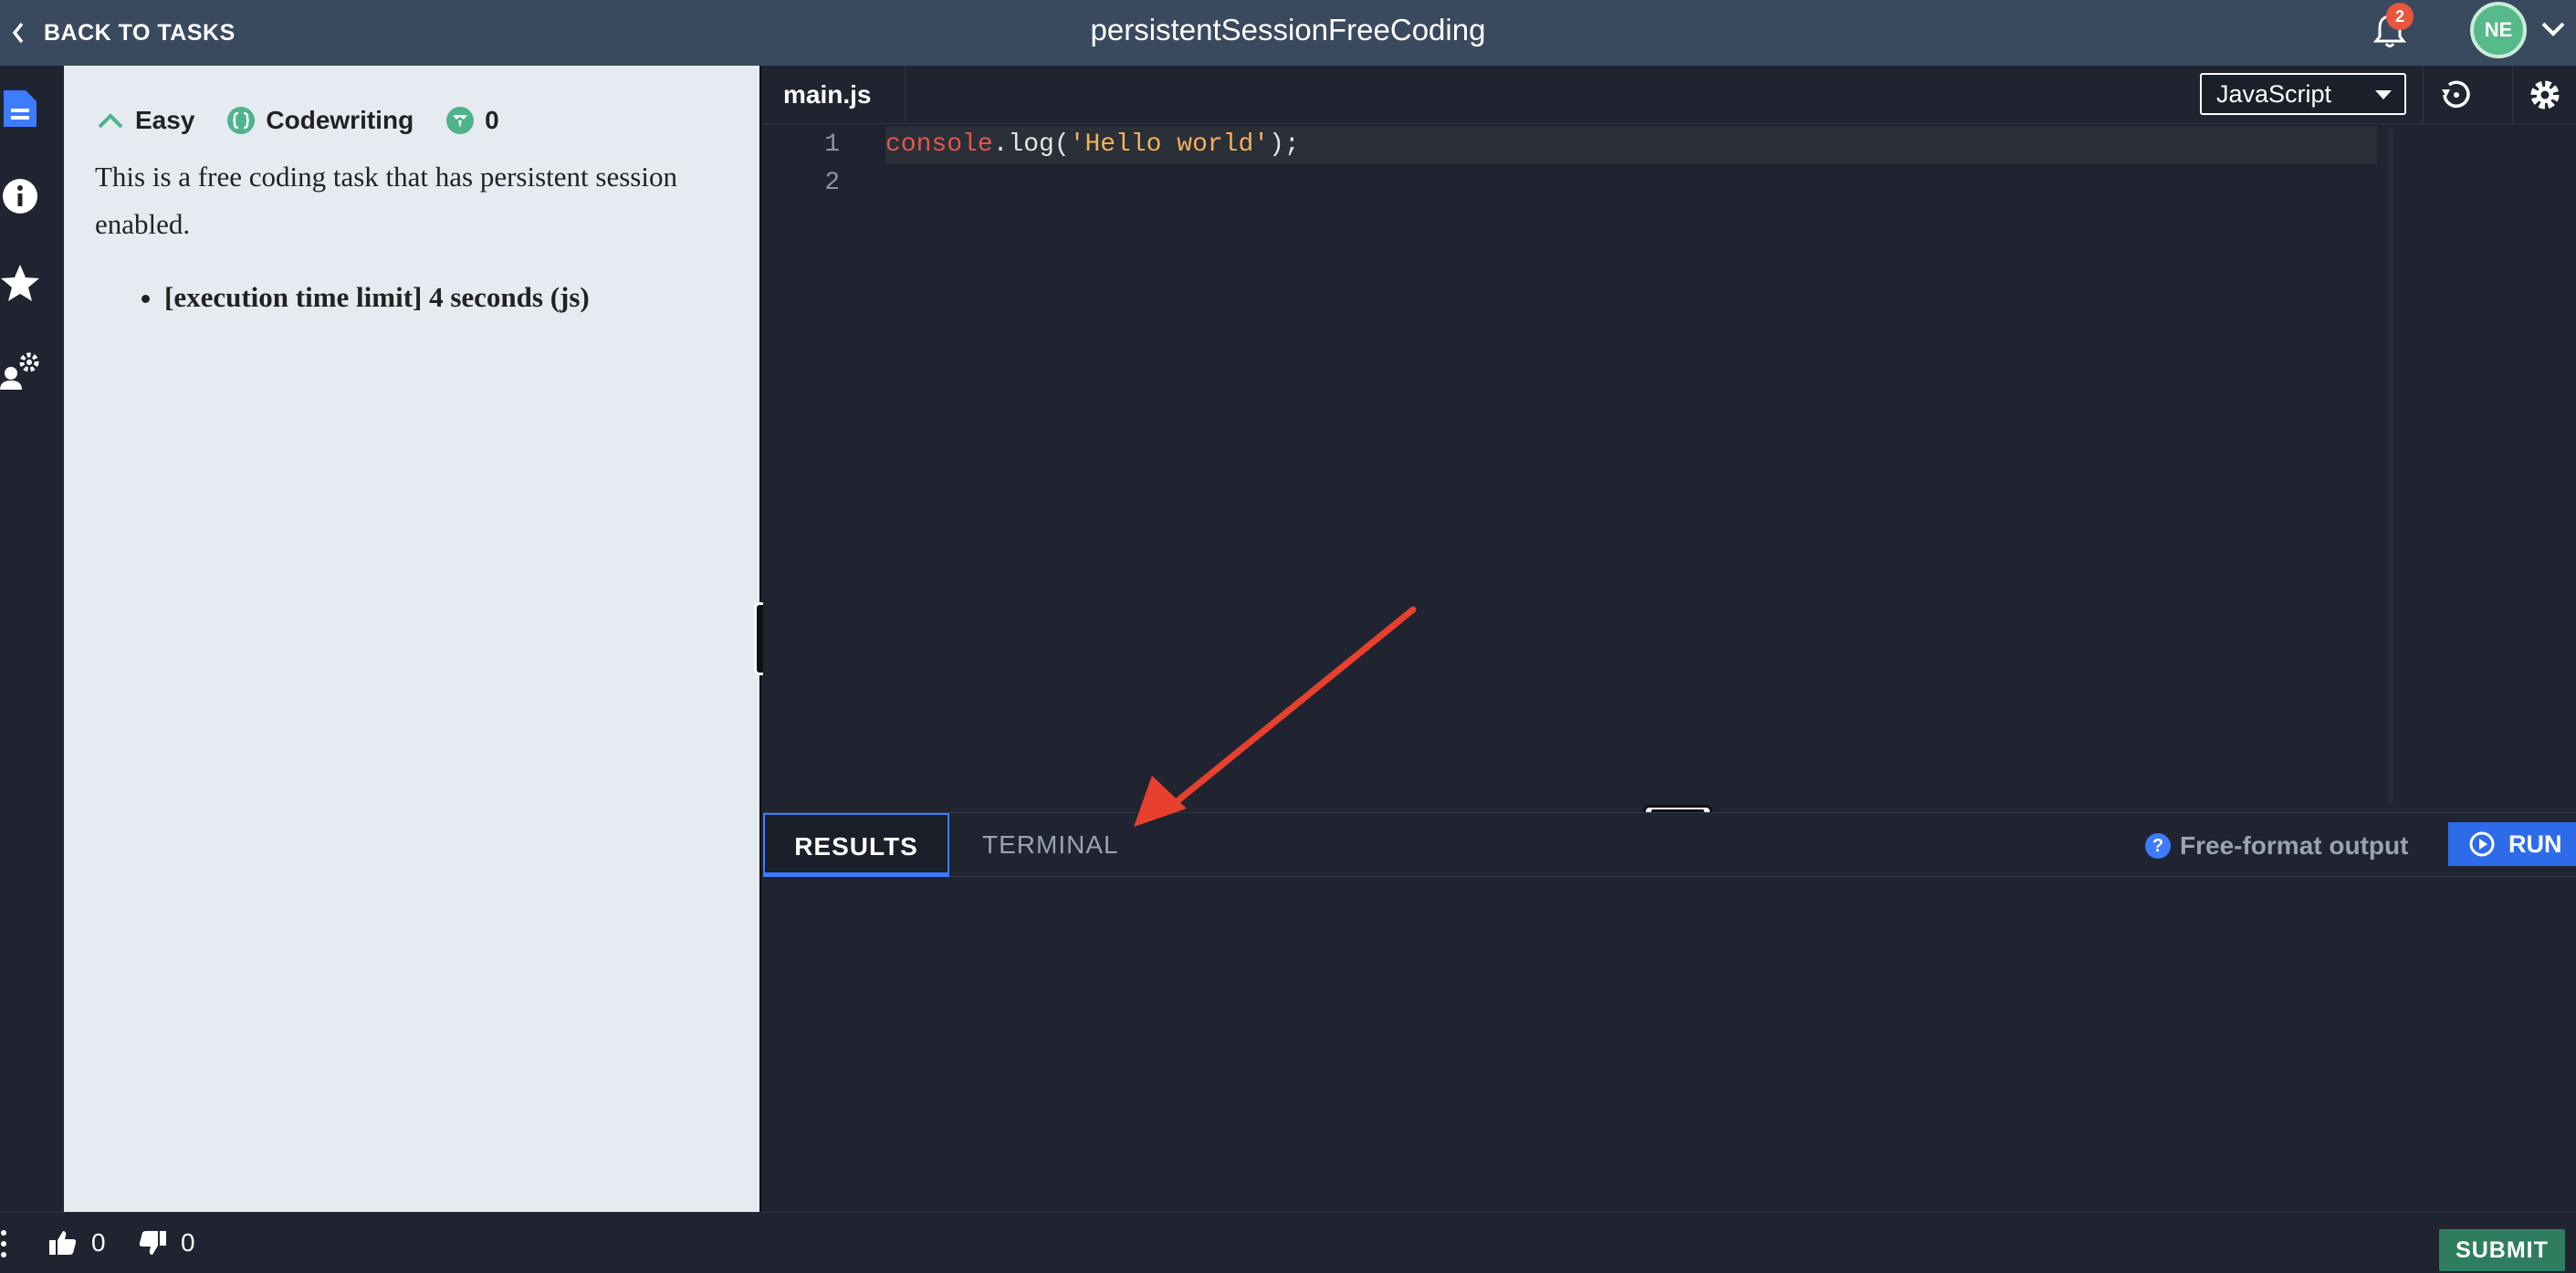  I want to click on chevron-left-icon, so click(18, 33).